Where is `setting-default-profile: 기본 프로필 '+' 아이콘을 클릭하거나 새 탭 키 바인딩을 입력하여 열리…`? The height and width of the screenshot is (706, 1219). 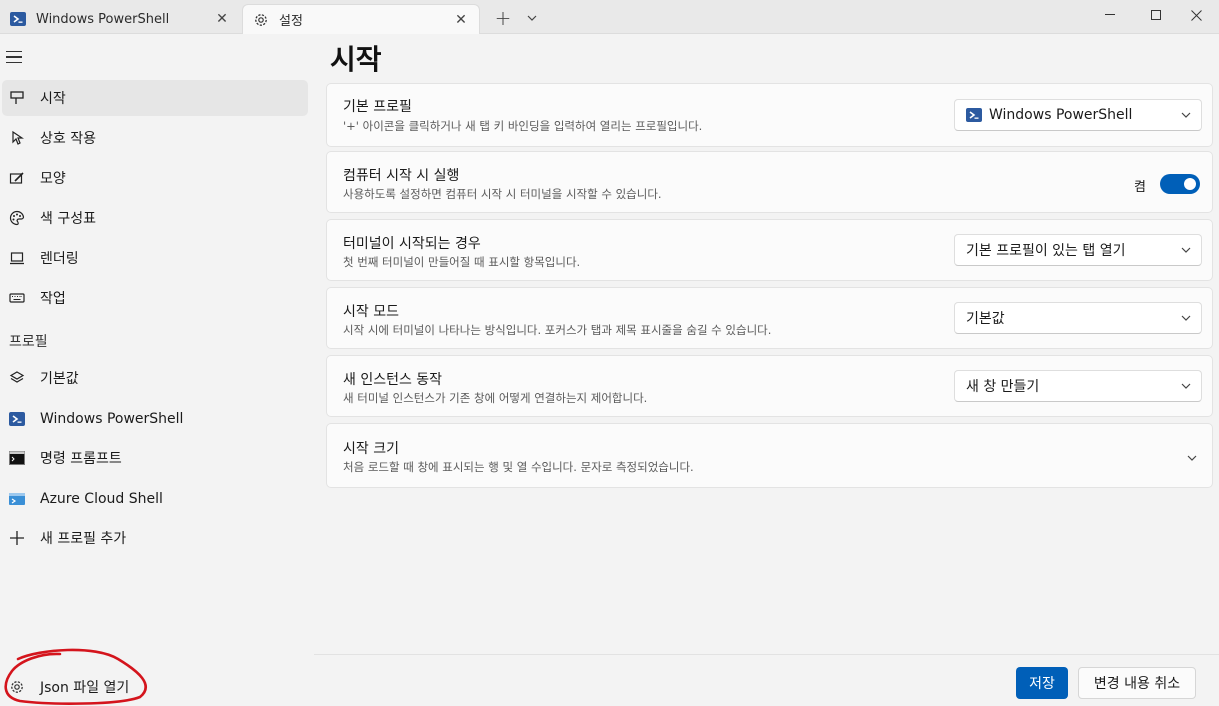
setting-default-profile: 기본 프로필 '+' 아이콘을 클릭하거나 새 탭 키 바인딩을 입력하여 열리… is located at coordinates (769, 115).